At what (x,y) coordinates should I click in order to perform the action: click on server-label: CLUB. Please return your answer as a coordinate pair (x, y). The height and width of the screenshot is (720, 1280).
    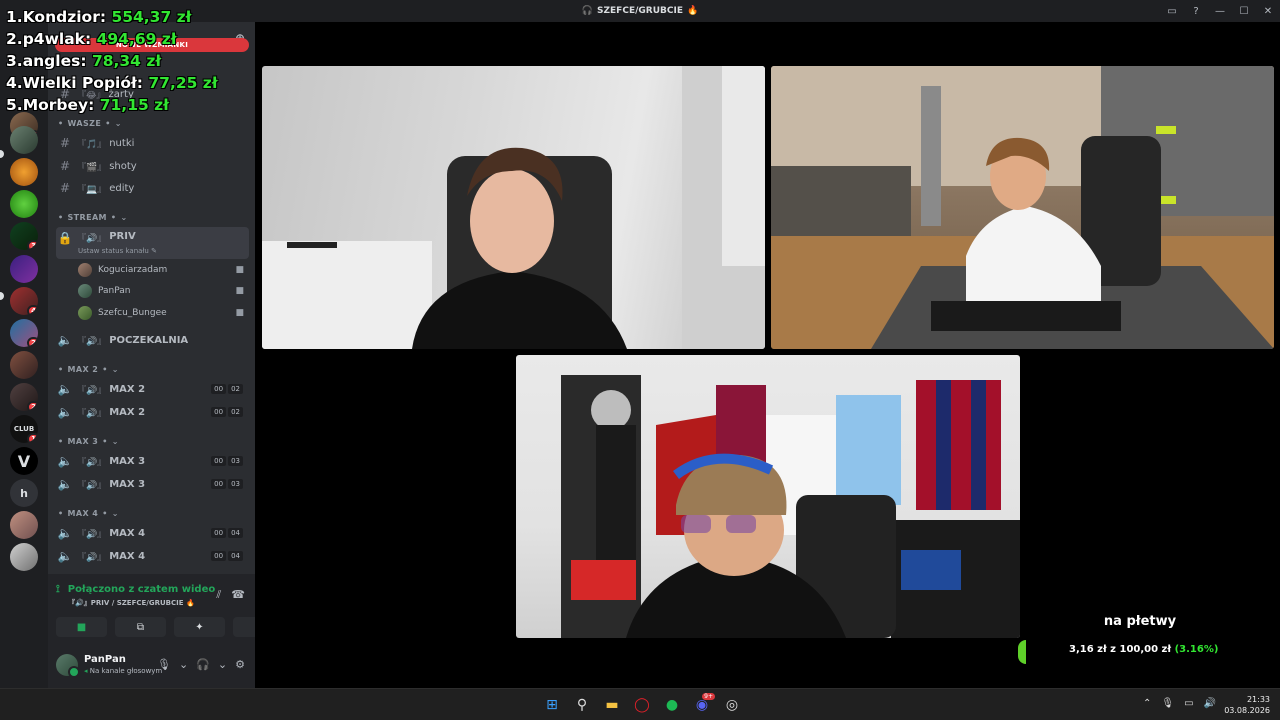
    Looking at the image, I should click on (24, 429).